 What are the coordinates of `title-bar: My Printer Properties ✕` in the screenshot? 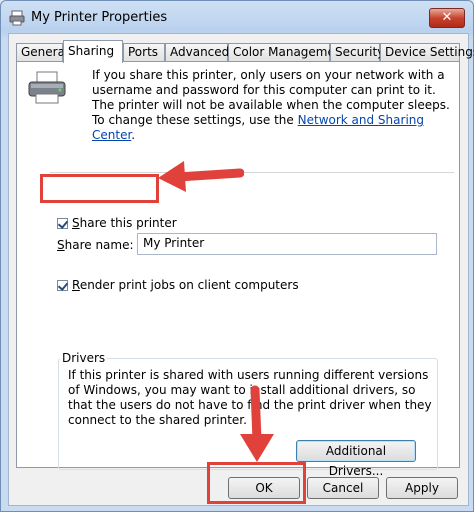 It's located at (237, 18).